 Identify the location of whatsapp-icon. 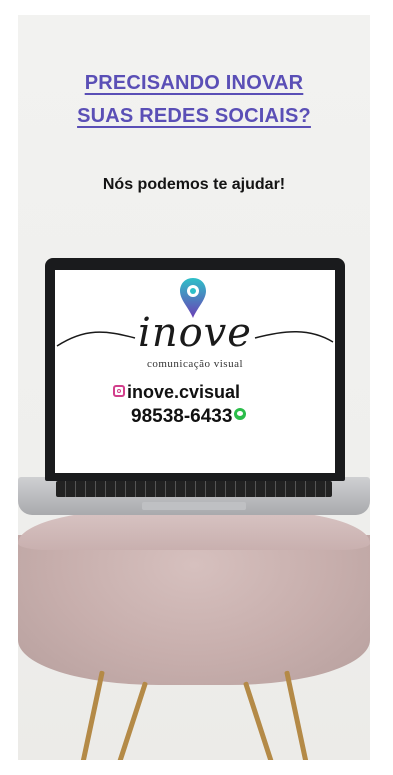
(240, 414).